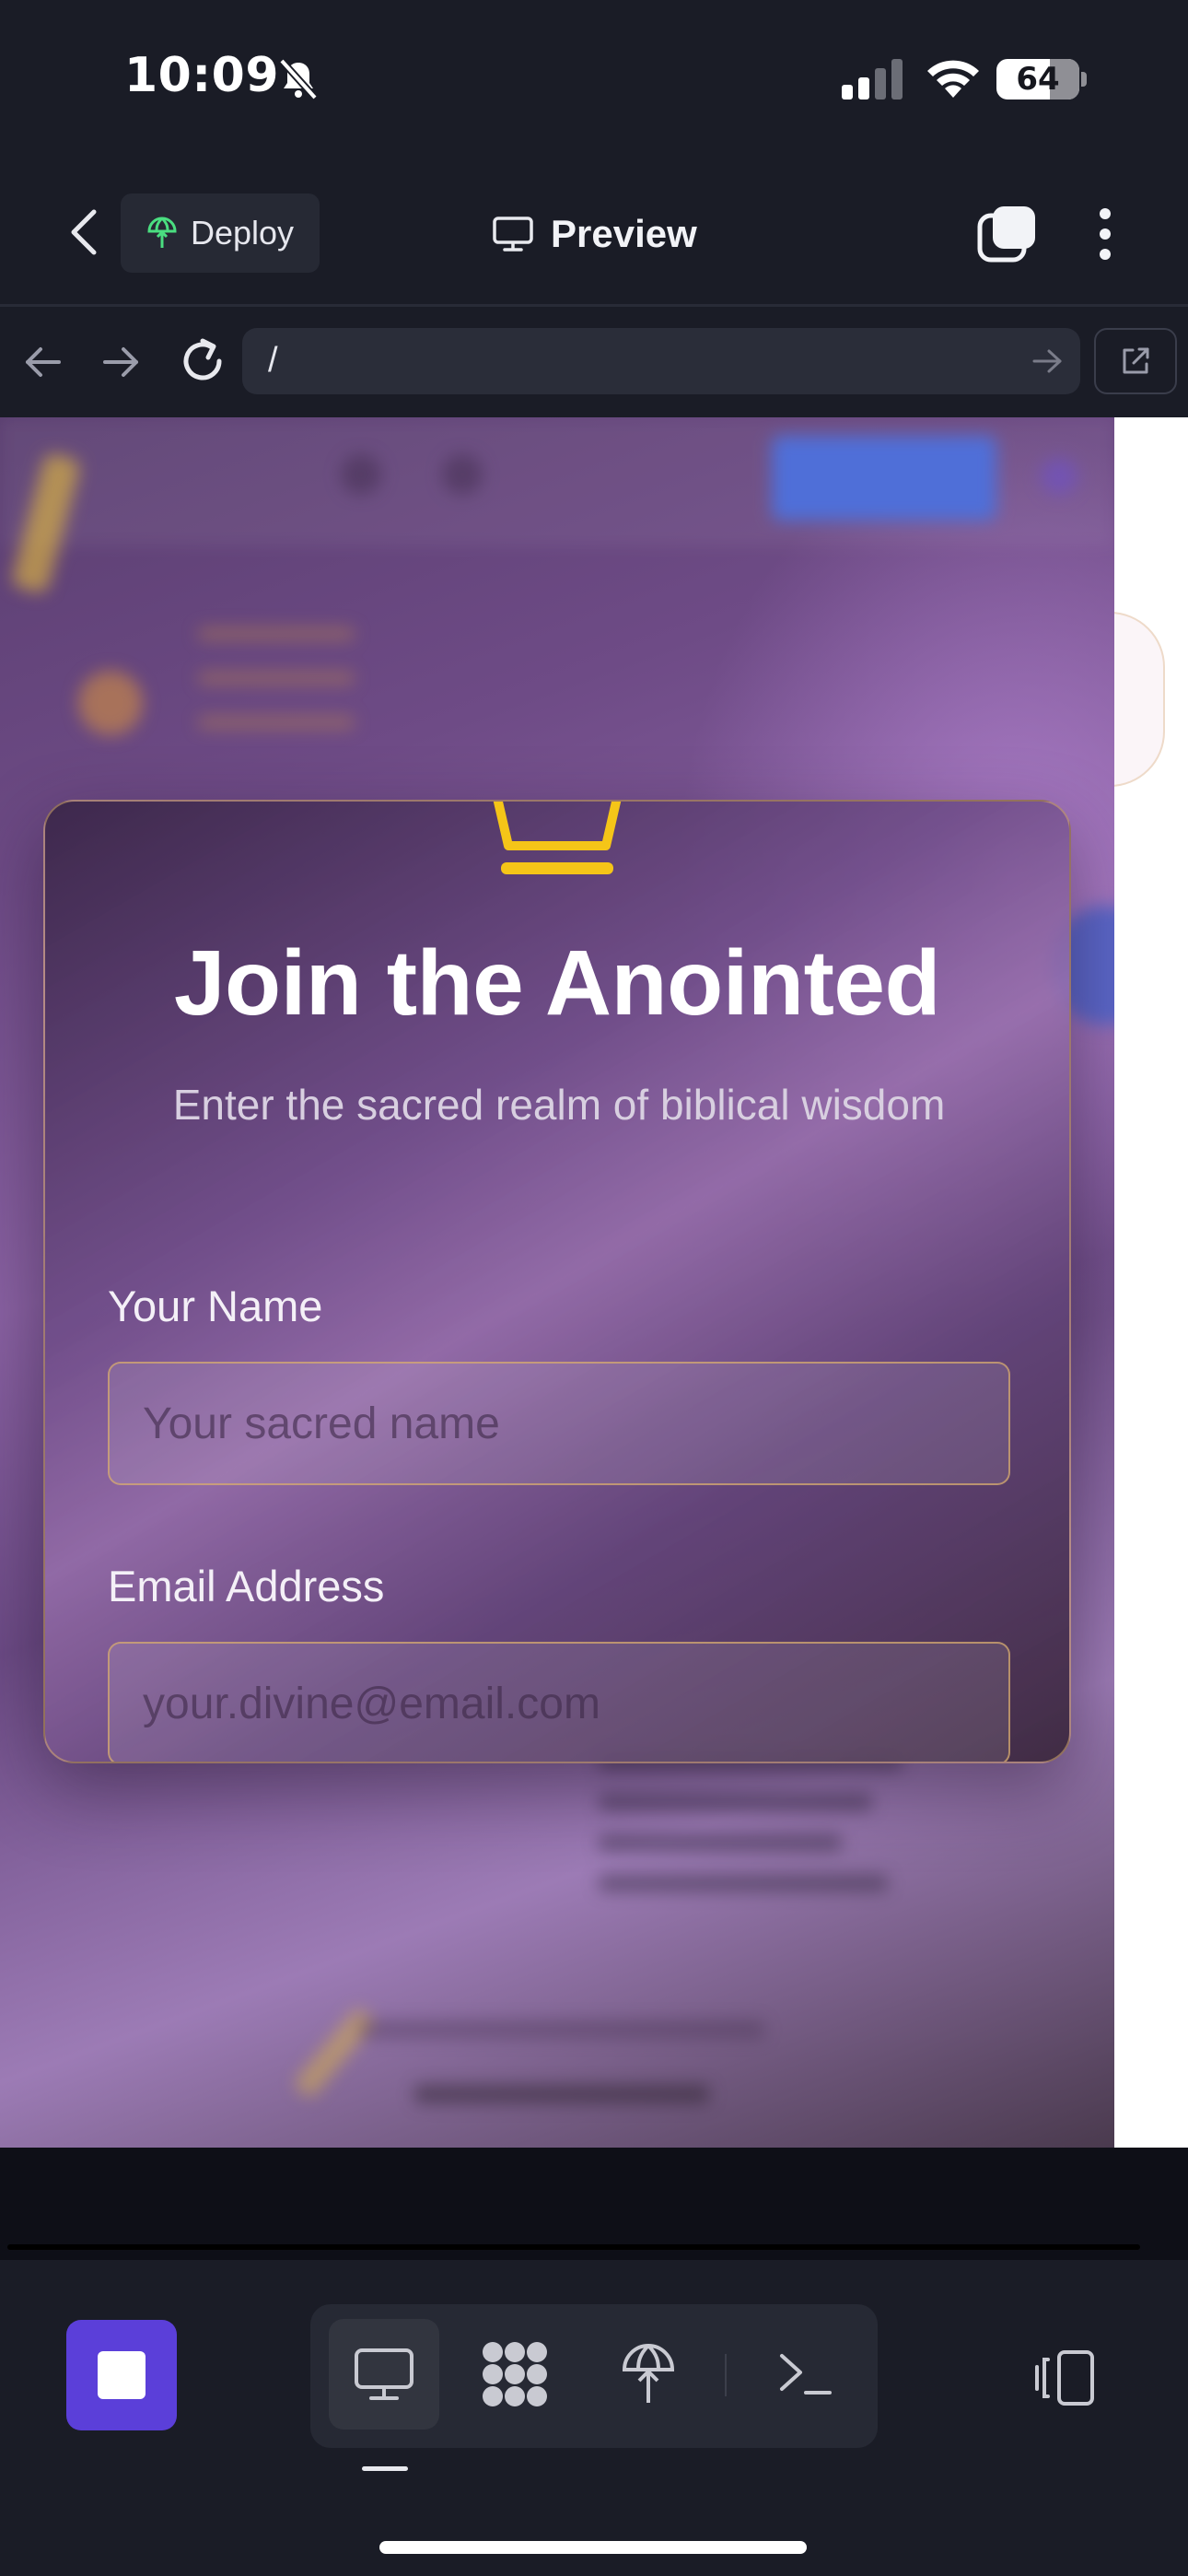 Image resolution: width=1188 pixels, height=2576 pixels. Describe the element at coordinates (1137, 699) in the screenshot. I see `background-decoration` at that location.